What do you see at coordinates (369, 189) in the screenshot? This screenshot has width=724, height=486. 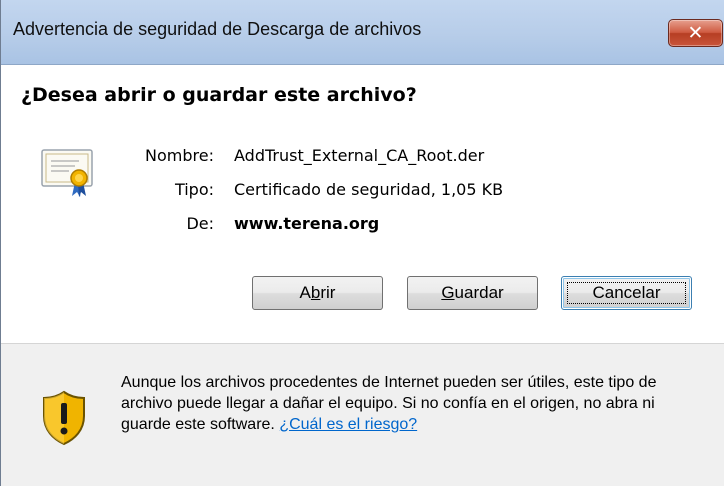 I see `file-type-value: Certificado de seguridad, 1,05 KB` at bounding box center [369, 189].